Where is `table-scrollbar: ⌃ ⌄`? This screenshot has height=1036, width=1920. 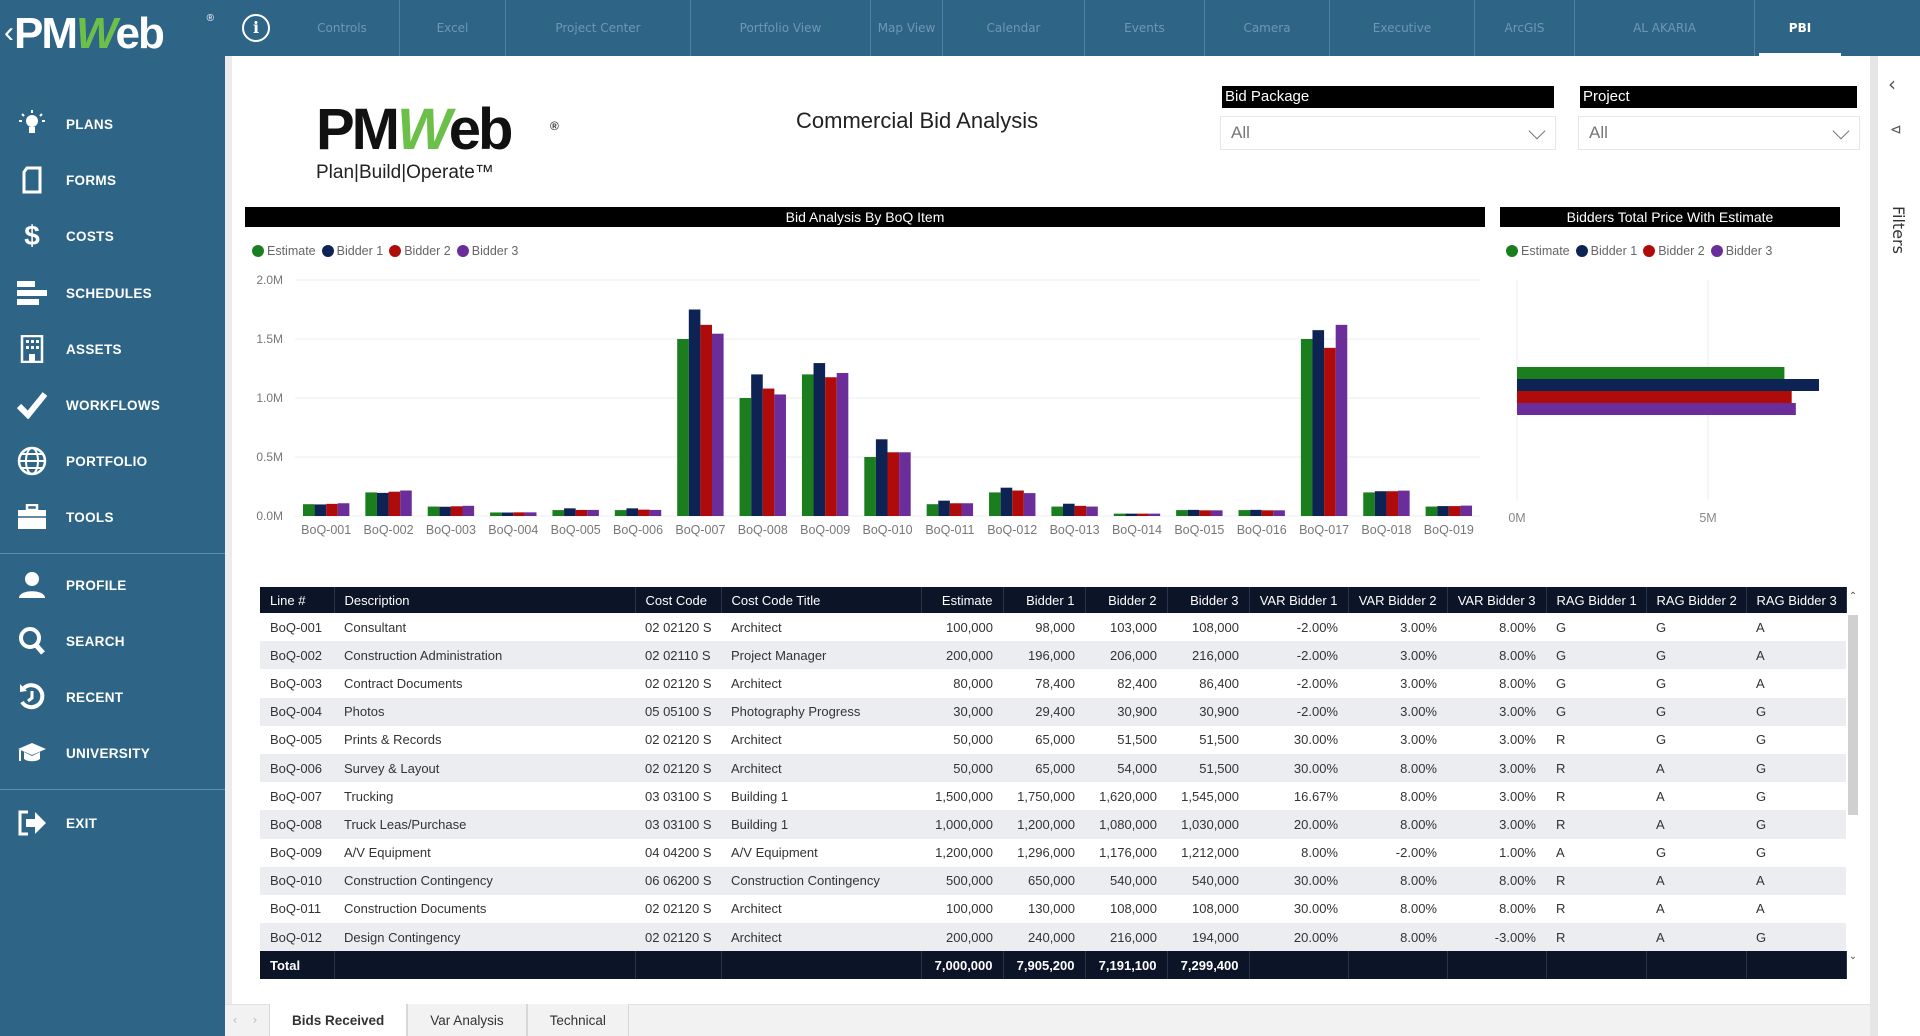 table-scrollbar: ⌃ ⌄ is located at coordinates (1853, 782).